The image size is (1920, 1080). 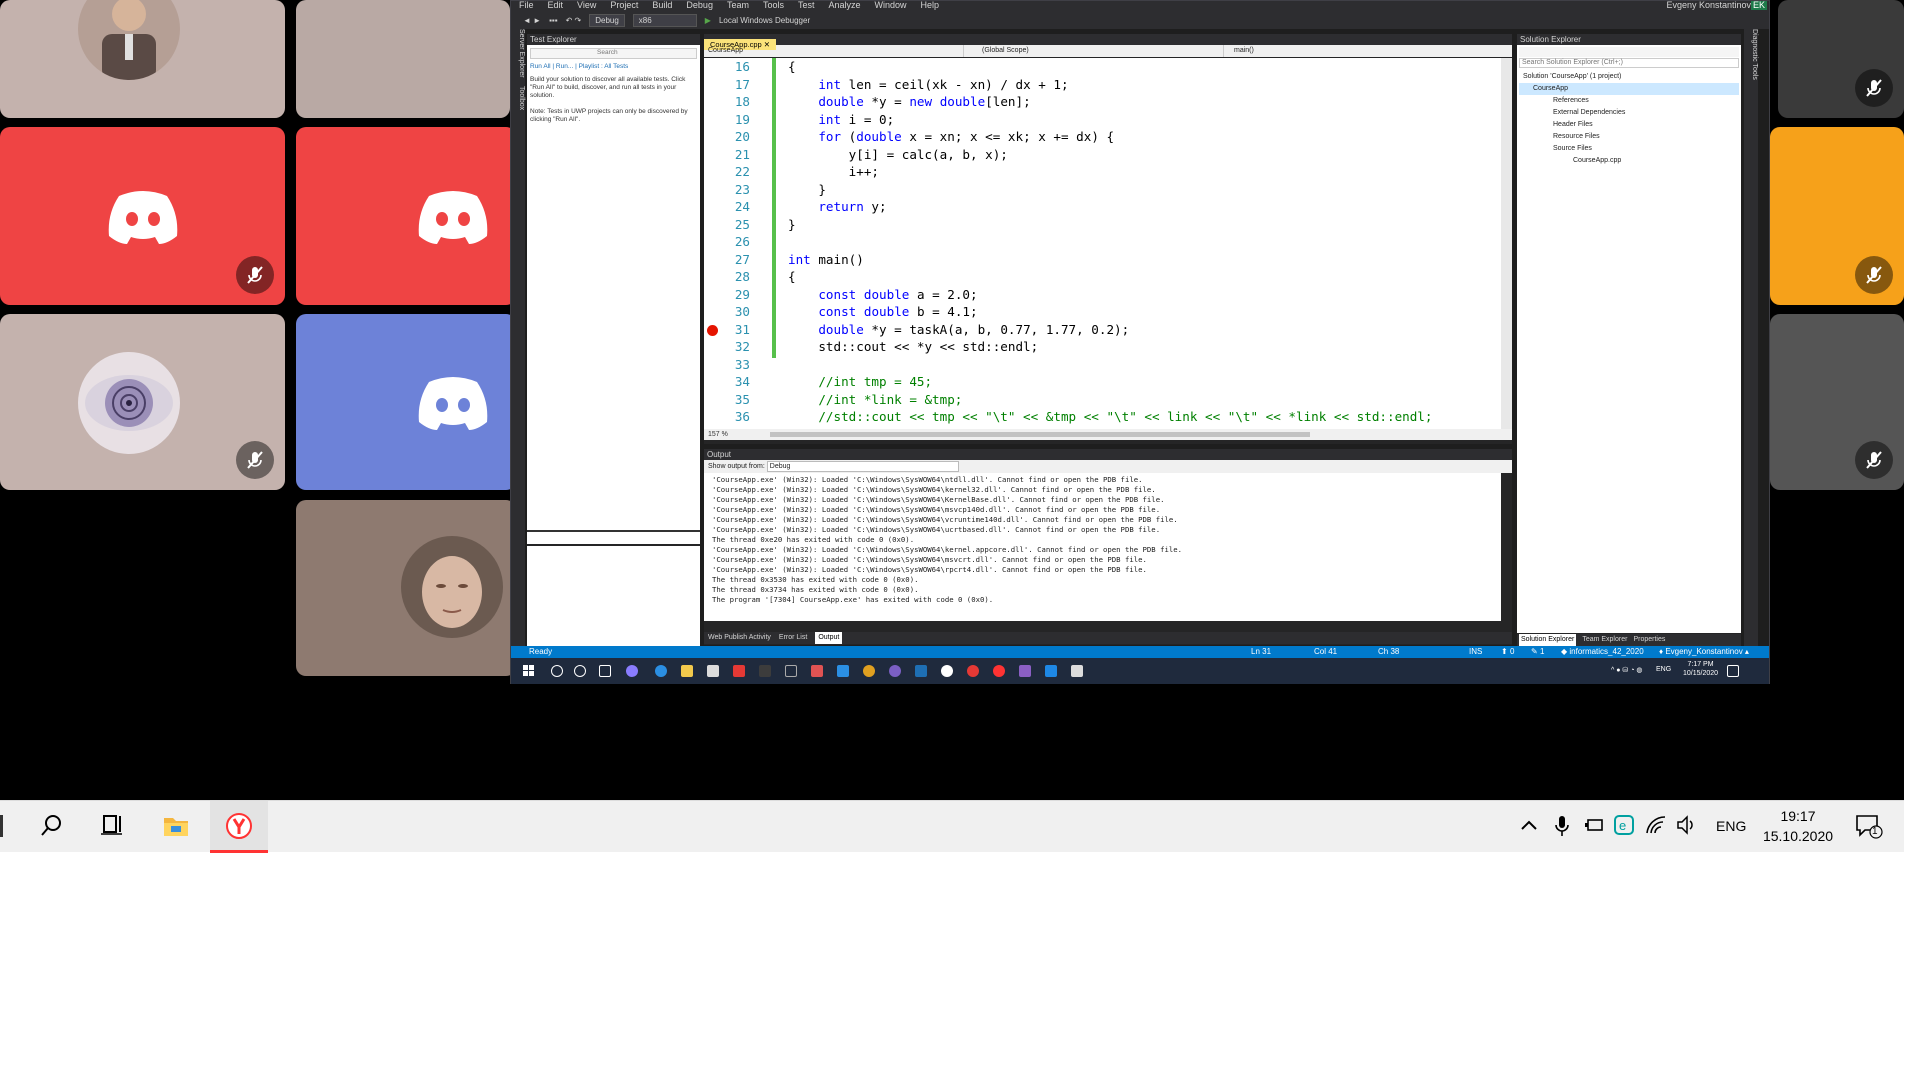 I want to click on menu-analyze: Analyze, so click(x=845, y=6).